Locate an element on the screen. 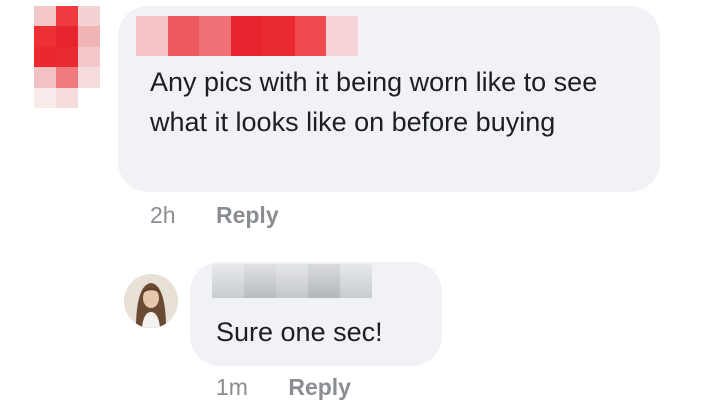  comment-meta: 2h Reply is located at coordinates (214, 215).